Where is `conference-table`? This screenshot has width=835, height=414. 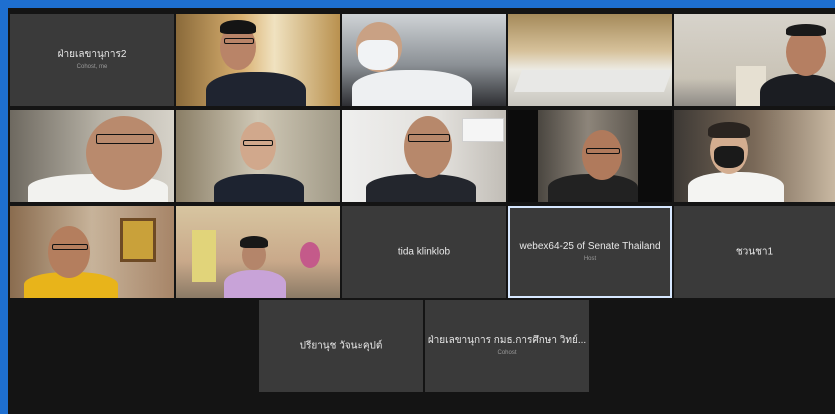
conference-table is located at coordinates (592, 81).